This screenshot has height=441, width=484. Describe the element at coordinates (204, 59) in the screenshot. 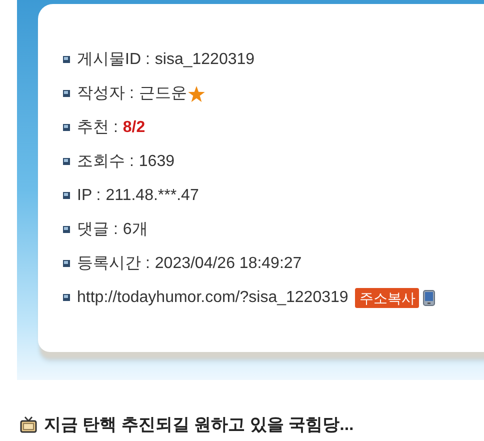

I see `info-value: sisa_1220319` at that location.